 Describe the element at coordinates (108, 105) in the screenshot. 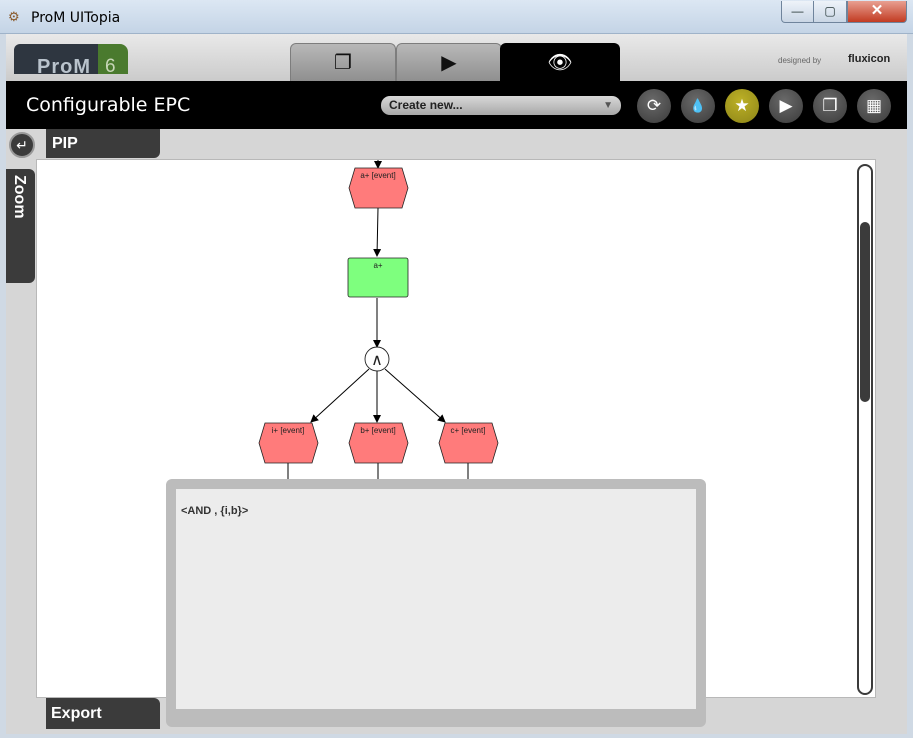

I see `view-title: Configurable EPC` at that location.